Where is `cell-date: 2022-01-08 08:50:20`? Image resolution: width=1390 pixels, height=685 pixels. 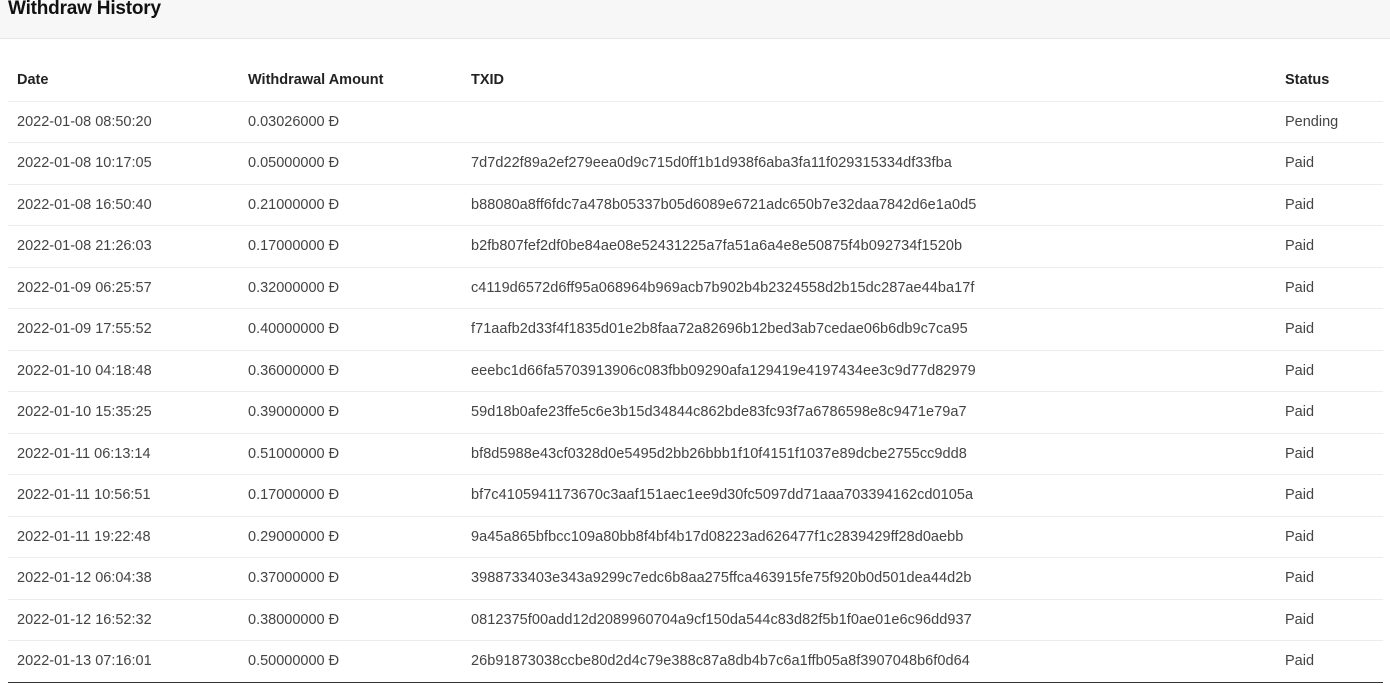
cell-date: 2022-01-08 08:50:20 is located at coordinates (123, 122).